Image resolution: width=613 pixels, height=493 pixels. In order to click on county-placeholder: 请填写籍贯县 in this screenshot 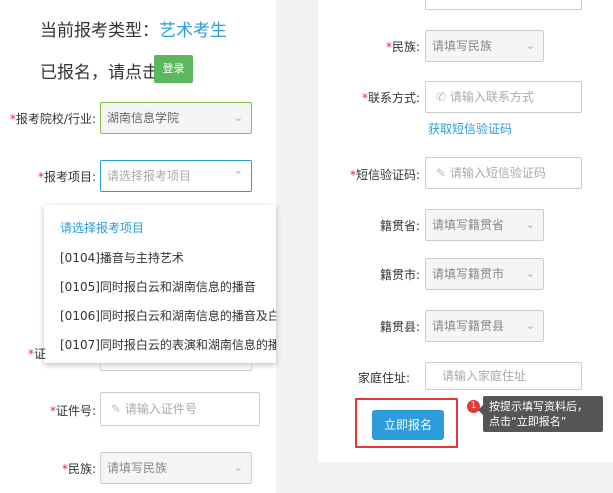, I will do `click(468, 326)`.